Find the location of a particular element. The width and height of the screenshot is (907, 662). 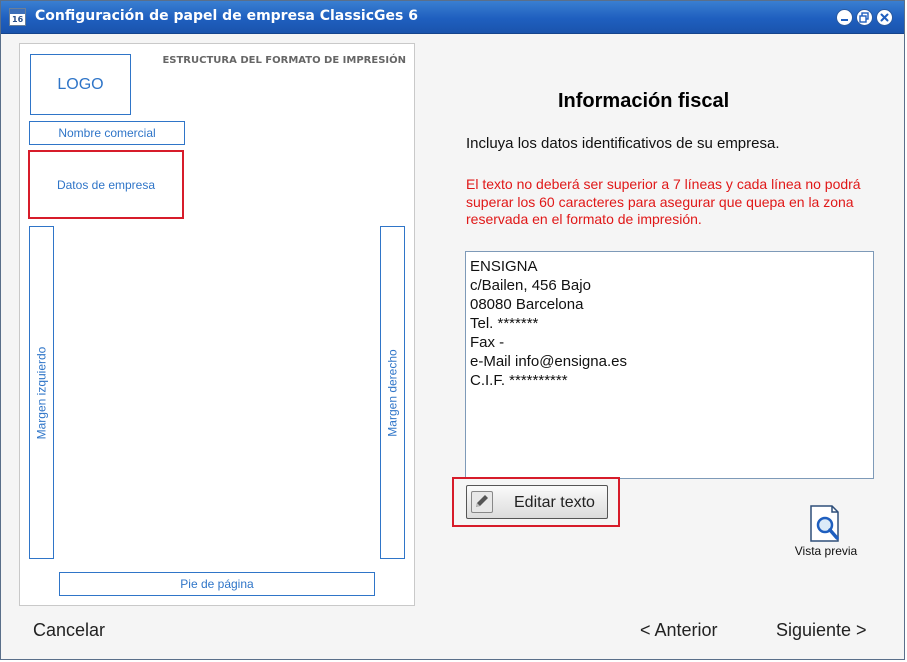

fiscal-line: Fax - is located at coordinates (487, 342).